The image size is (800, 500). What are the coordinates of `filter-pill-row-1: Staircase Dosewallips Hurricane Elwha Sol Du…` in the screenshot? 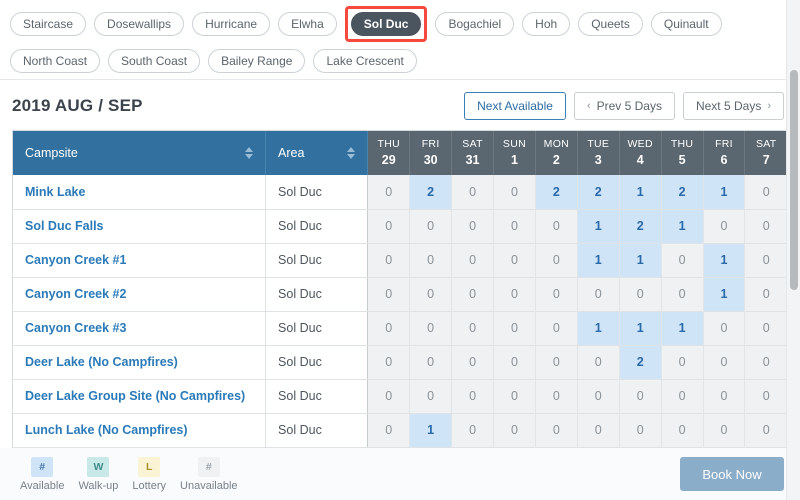 It's located at (400, 24).